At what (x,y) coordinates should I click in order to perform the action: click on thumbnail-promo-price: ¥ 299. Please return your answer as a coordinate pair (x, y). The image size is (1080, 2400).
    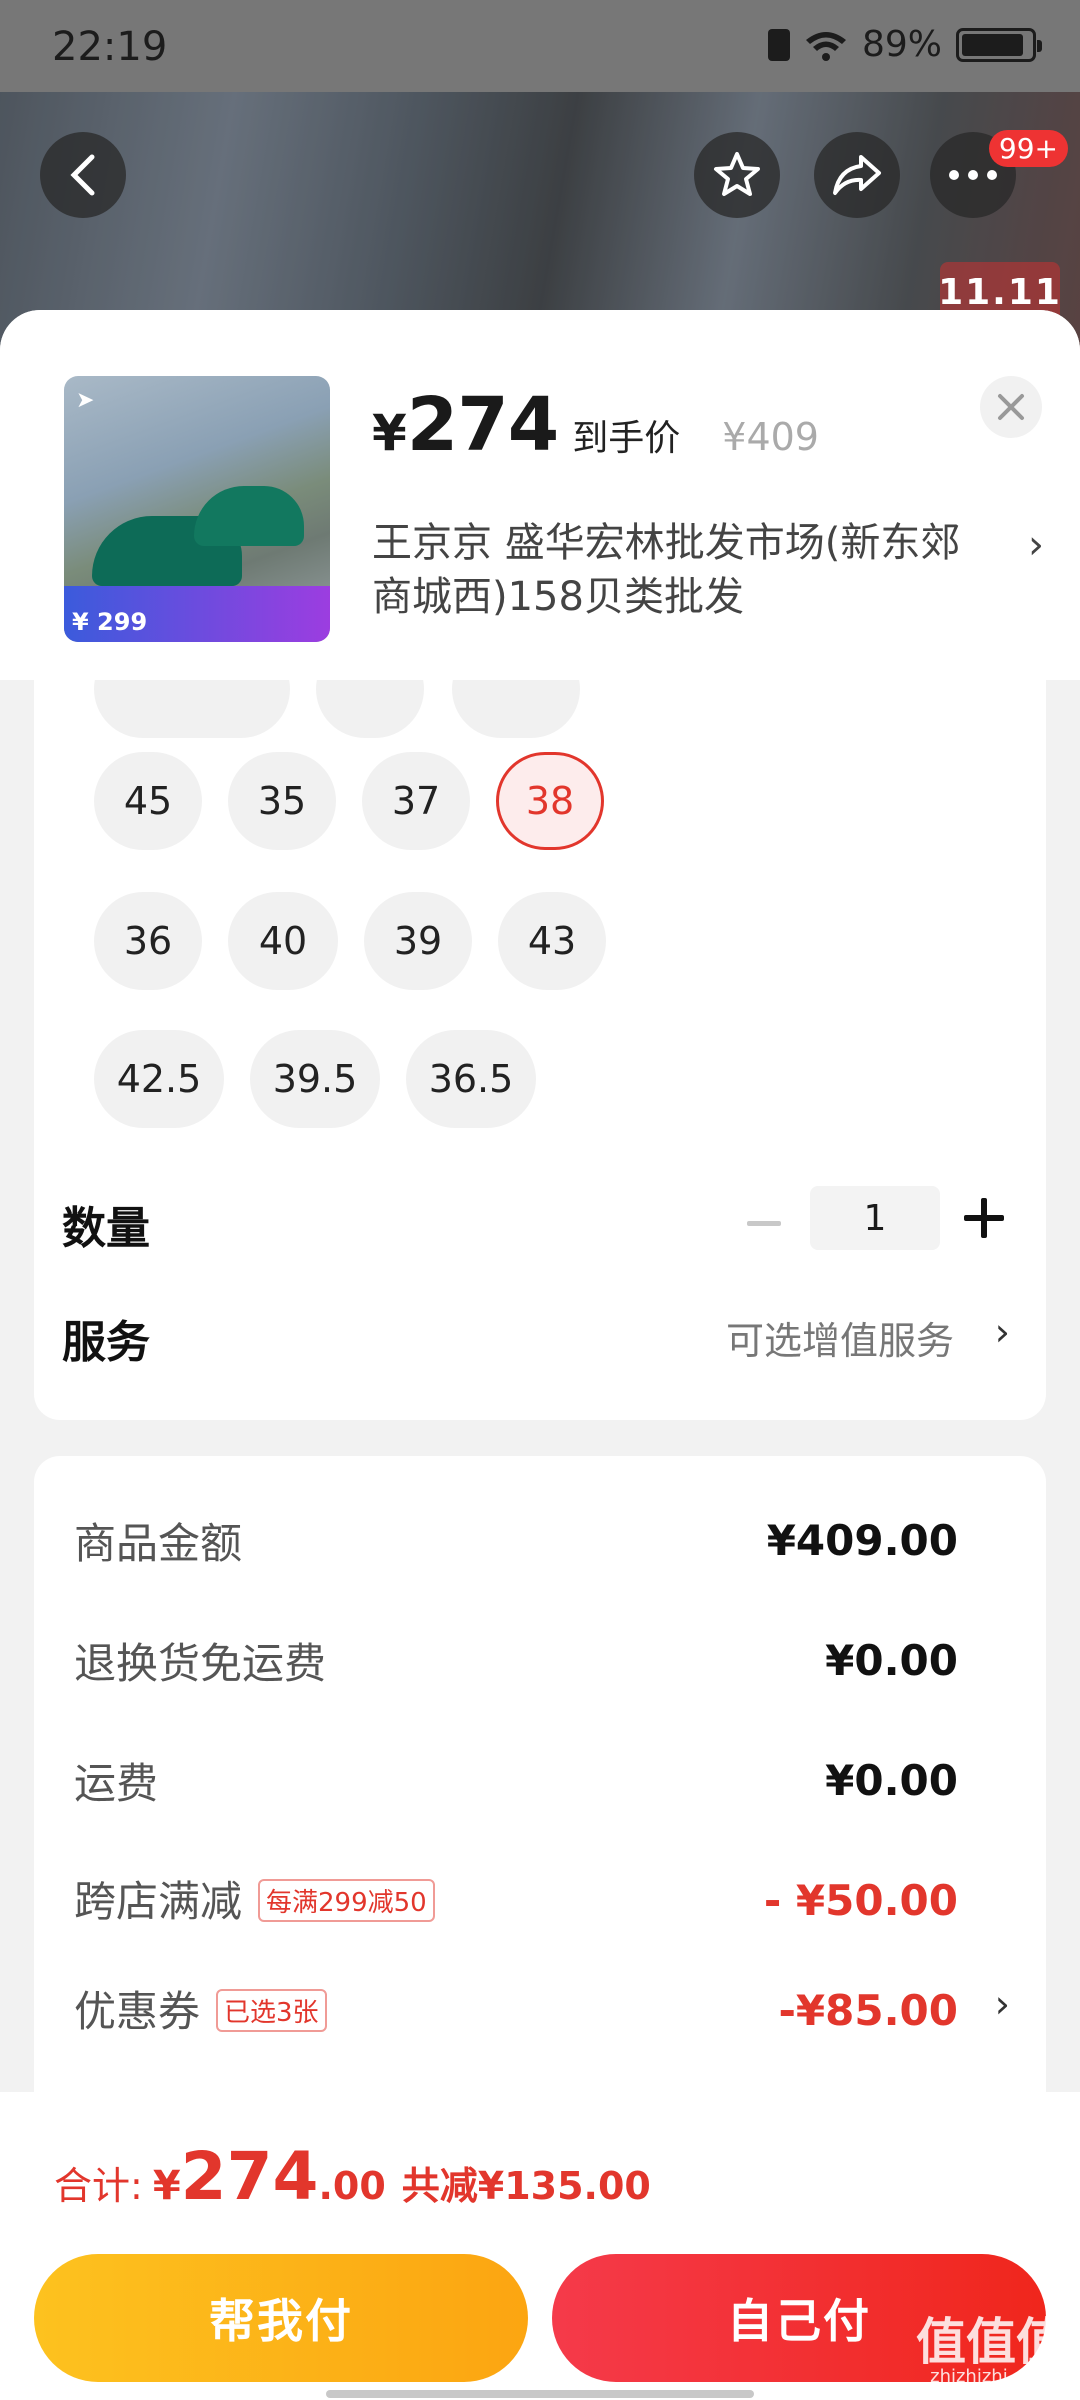
    Looking at the image, I should click on (110, 622).